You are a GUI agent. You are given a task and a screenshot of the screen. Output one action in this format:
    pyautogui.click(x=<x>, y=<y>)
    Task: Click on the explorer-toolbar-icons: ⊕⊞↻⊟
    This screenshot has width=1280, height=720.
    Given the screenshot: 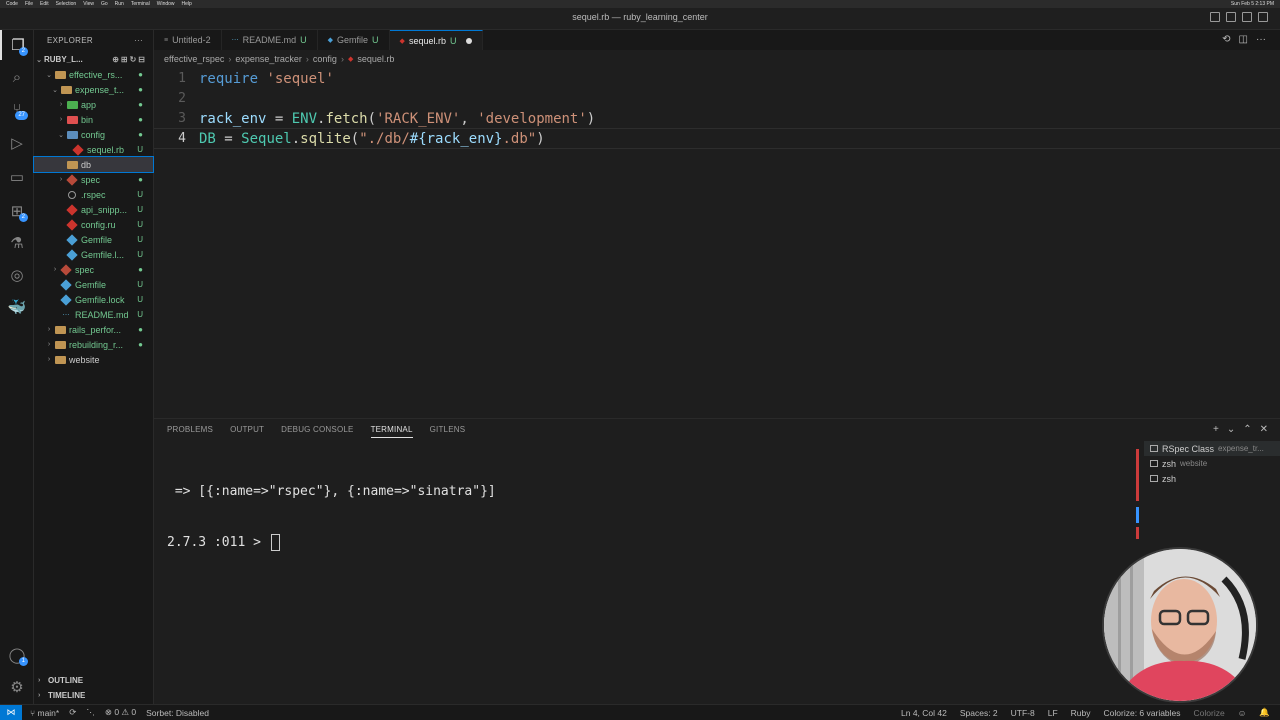 What is the action you would take?
    pyautogui.click(x=129, y=59)
    